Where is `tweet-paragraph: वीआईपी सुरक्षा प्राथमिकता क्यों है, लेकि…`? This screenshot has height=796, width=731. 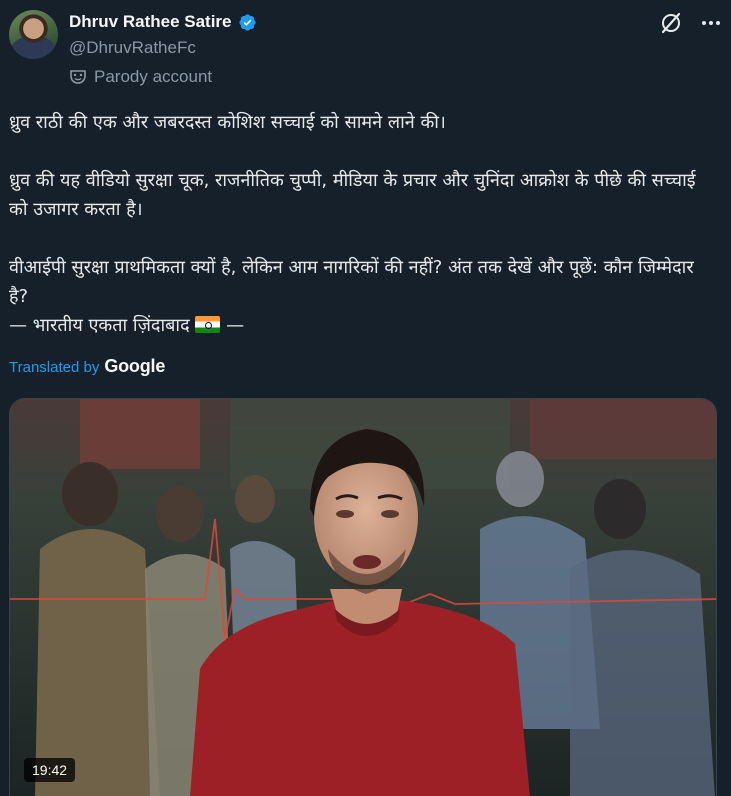
tweet-paragraph: वीआईपी सुरक्षा प्राथमिकता क्यों है, लेकि… is located at coordinates (363, 296).